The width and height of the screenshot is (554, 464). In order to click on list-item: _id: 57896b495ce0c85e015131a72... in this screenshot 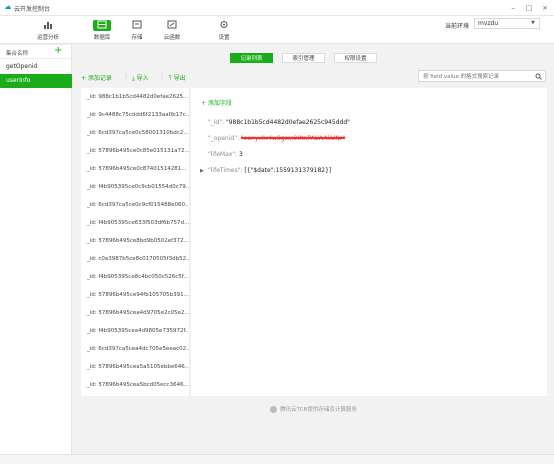, I will do `click(135, 151)`.